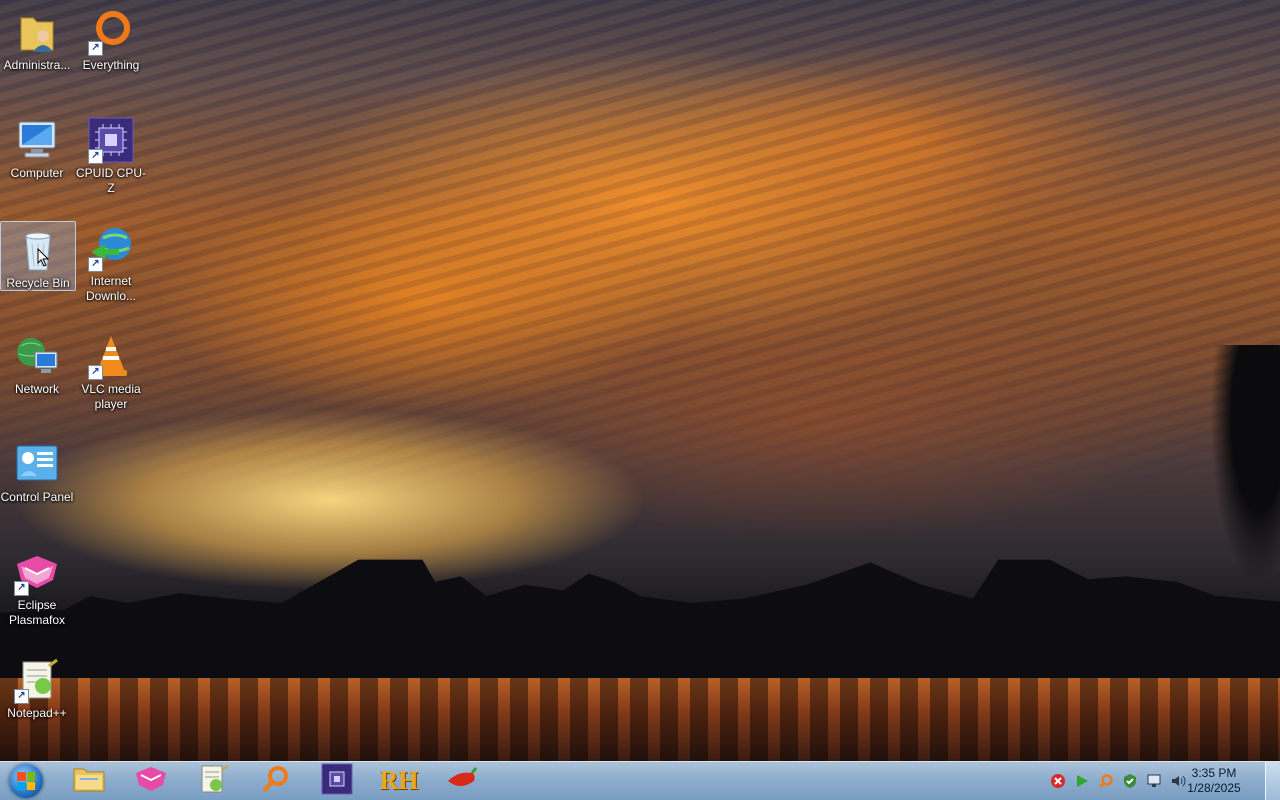 The height and width of the screenshot is (800, 1280). Describe the element at coordinates (36, 389) in the screenshot. I see `desktop-icon-label: Network` at that location.